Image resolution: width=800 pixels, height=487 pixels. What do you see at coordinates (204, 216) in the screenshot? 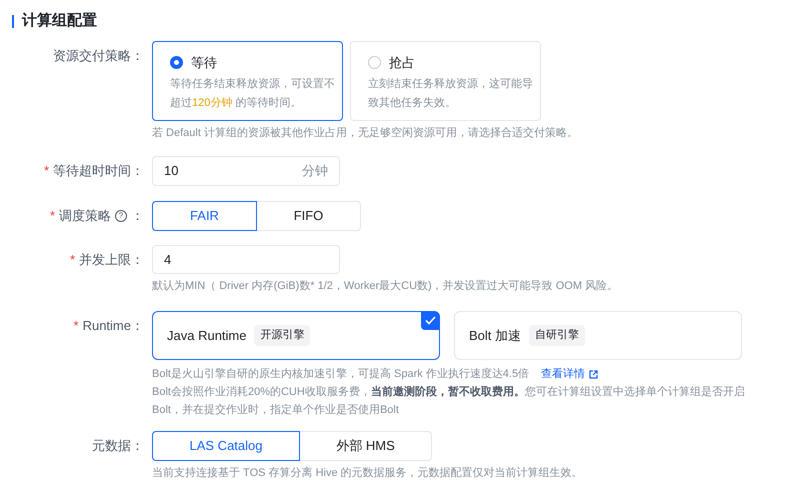
I see `segment-option: FAIR` at bounding box center [204, 216].